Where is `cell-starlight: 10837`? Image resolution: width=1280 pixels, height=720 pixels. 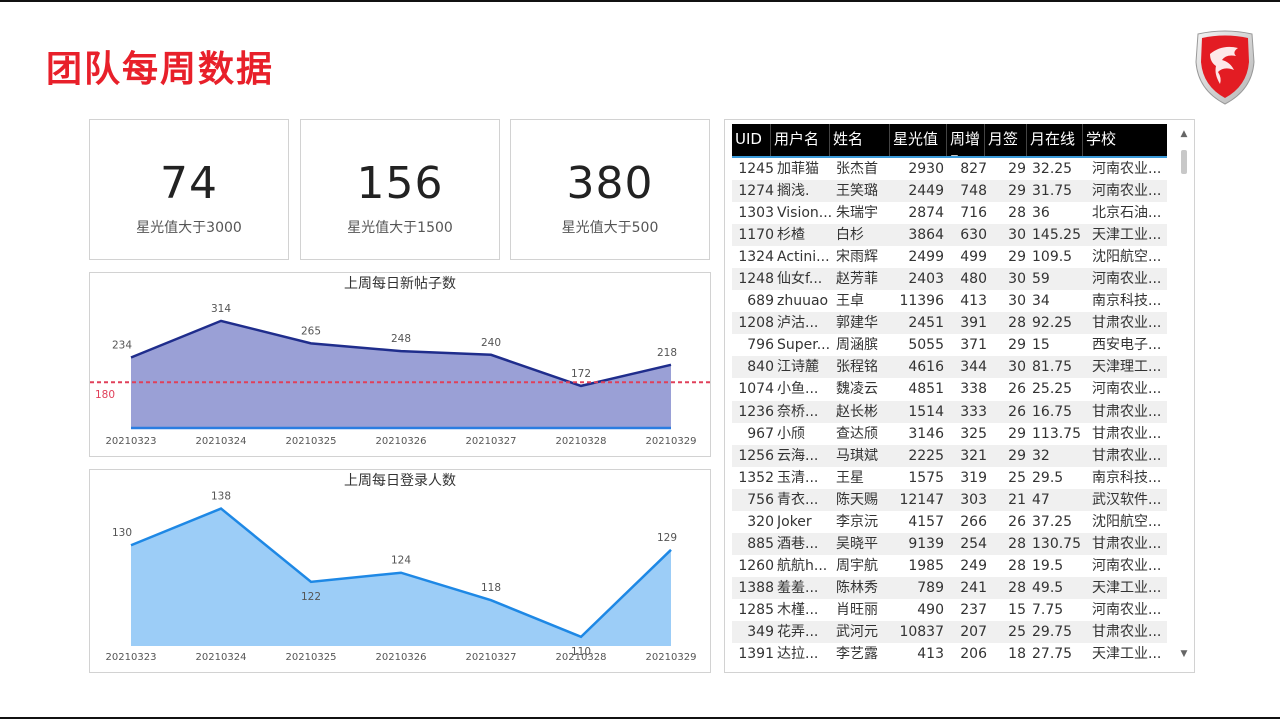 cell-starlight: 10837 is located at coordinates (921, 631).